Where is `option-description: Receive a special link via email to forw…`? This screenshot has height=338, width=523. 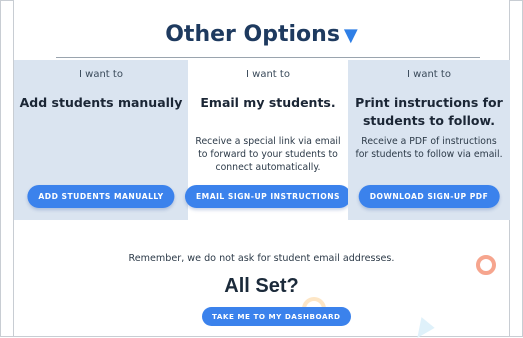
option-description: Receive a special link via email to forw… is located at coordinates (268, 154).